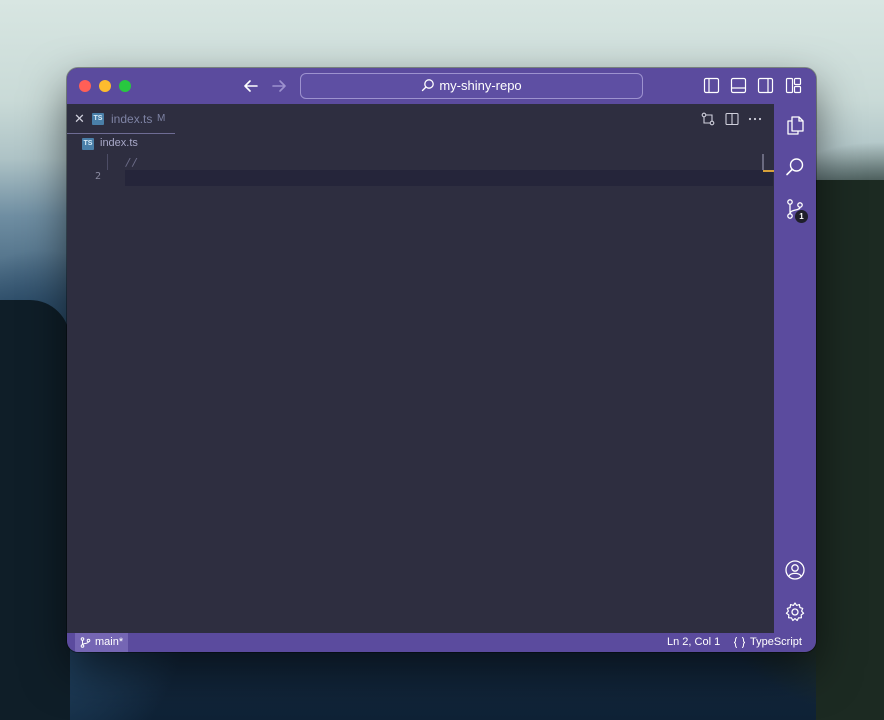  I want to click on gear-icon, so click(795, 612).